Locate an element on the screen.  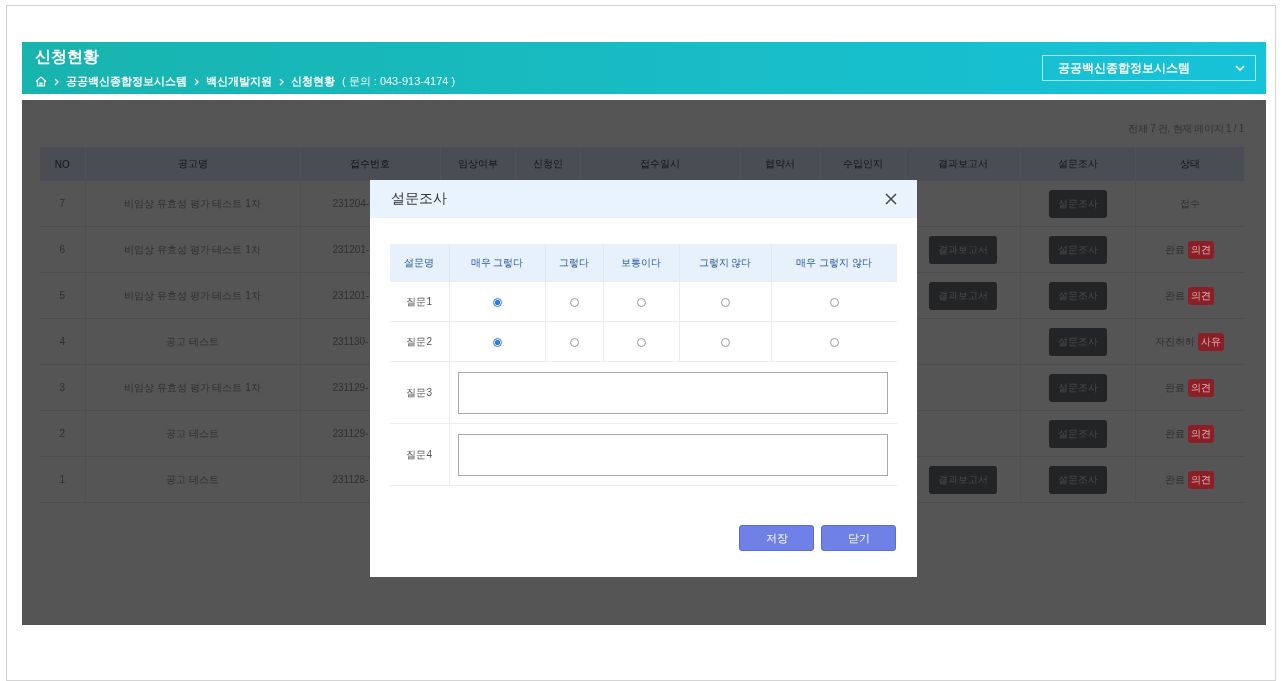
close-button is located at coordinates (891, 199).